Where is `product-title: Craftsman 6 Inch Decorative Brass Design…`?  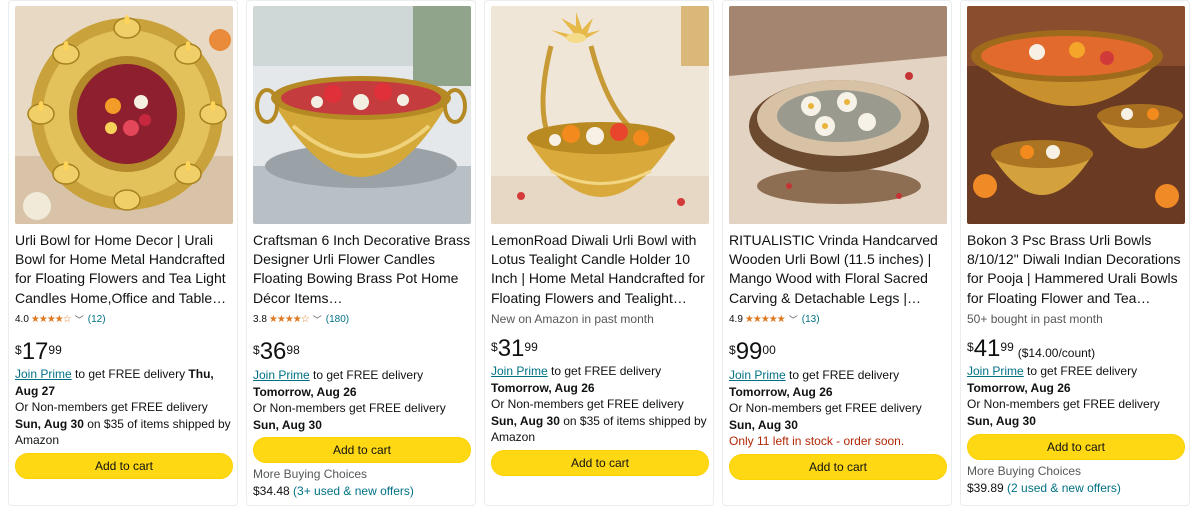 product-title: Craftsman 6 Inch Decorative Brass Design… is located at coordinates (363, 269).